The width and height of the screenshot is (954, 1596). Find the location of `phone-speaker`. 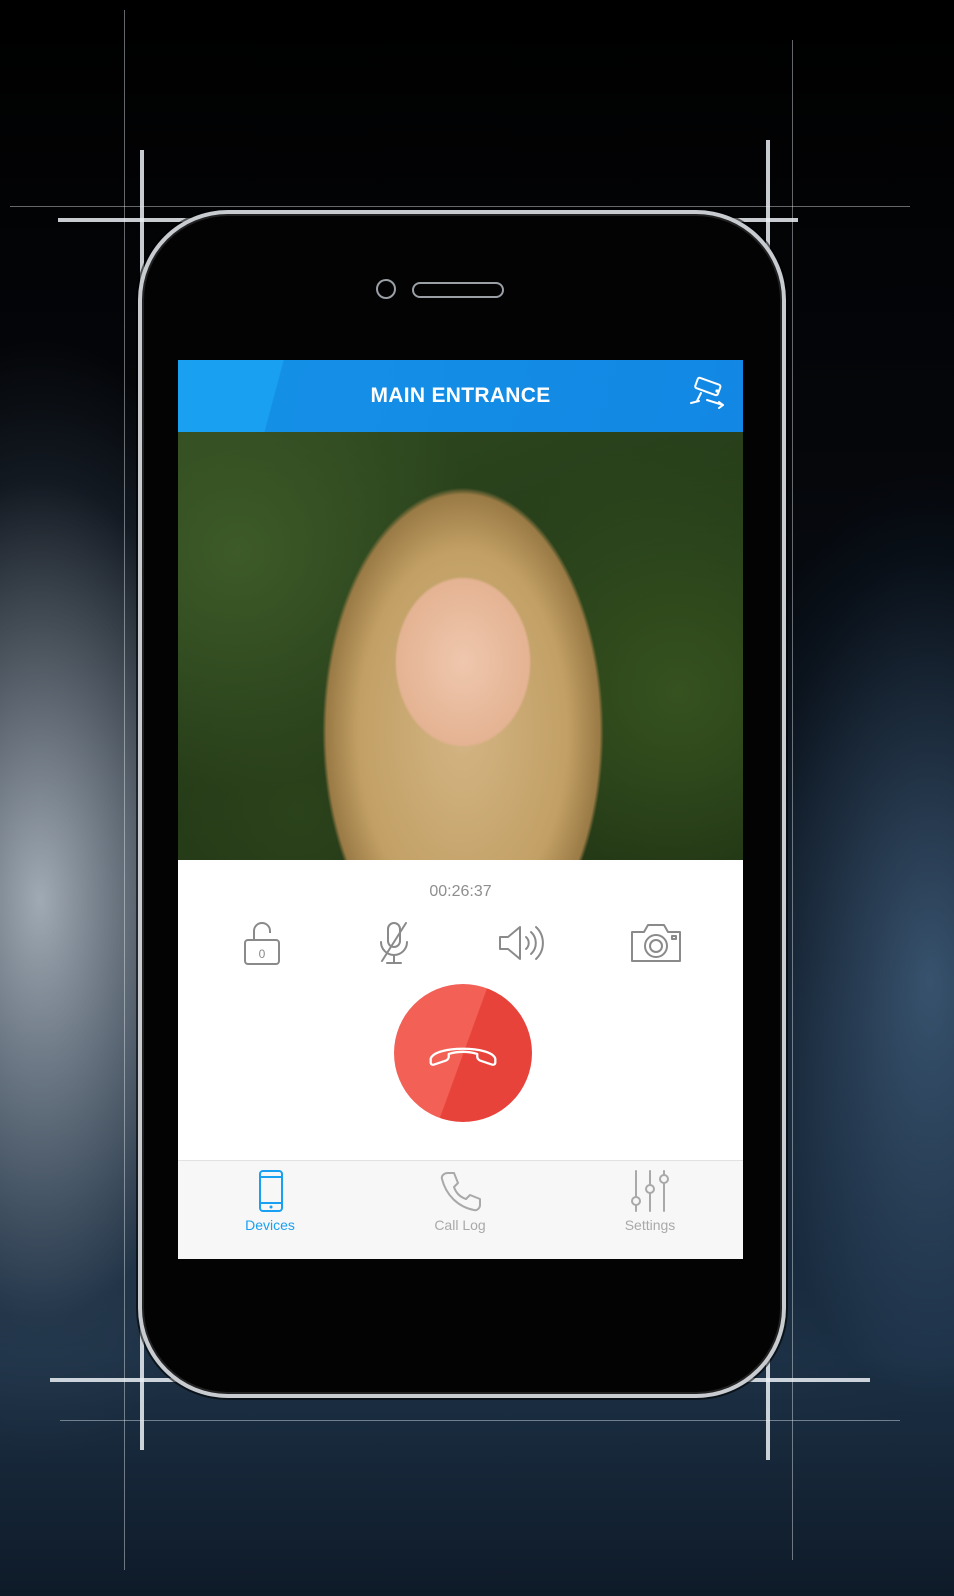

phone-speaker is located at coordinates (458, 290).